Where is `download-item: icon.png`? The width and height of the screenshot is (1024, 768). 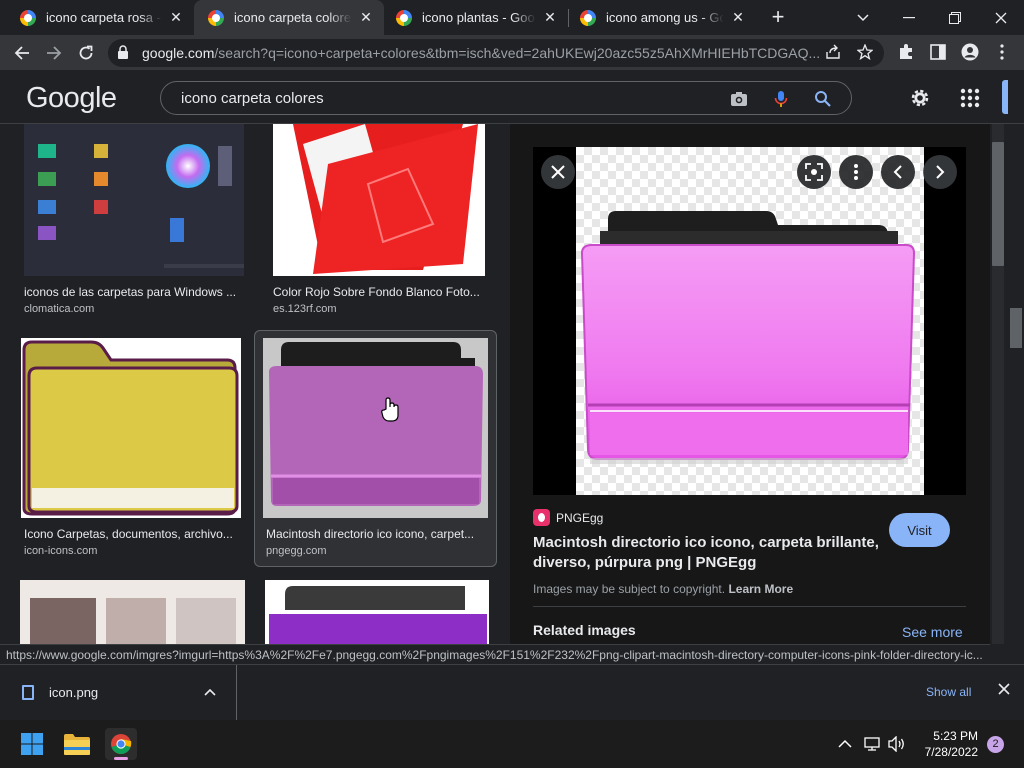 download-item: icon.png is located at coordinates (118, 692).